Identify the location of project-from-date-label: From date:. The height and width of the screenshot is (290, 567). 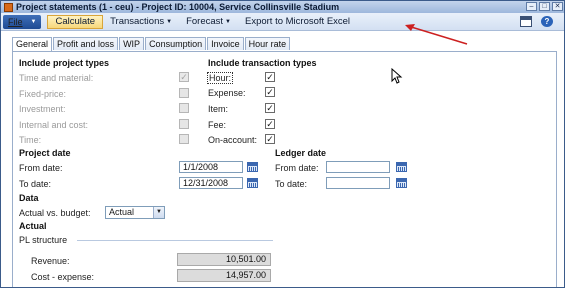
(41, 168).